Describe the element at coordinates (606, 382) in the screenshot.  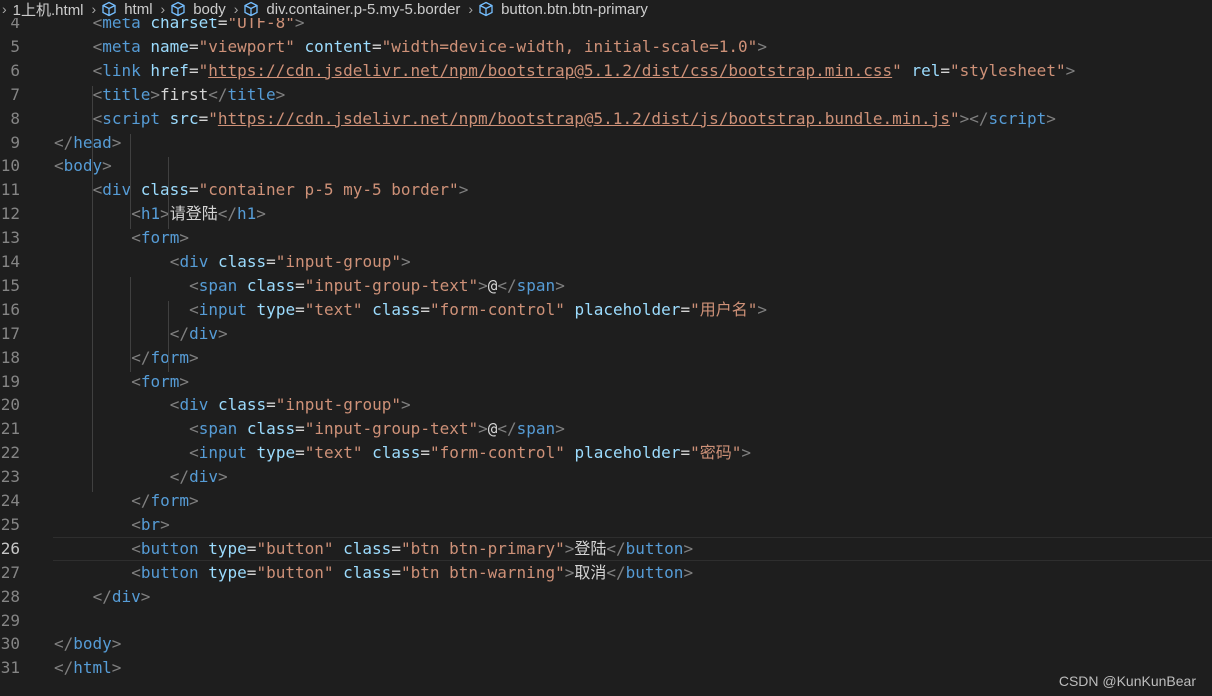
I see `code-line: 19 <form>` at that location.